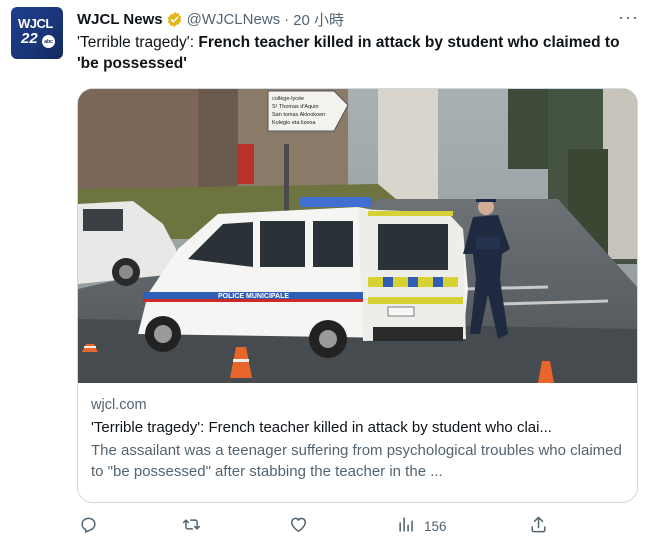 The height and width of the screenshot is (547, 652). What do you see at coordinates (318, 19) in the screenshot?
I see `tweet-timestamp: 20 小時` at bounding box center [318, 19].